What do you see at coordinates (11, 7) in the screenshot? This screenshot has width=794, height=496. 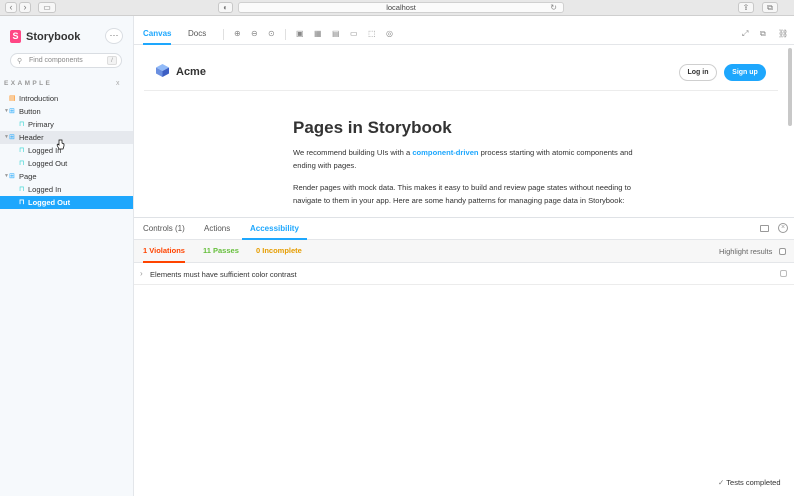 I see `back-button: ‹` at bounding box center [11, 7].